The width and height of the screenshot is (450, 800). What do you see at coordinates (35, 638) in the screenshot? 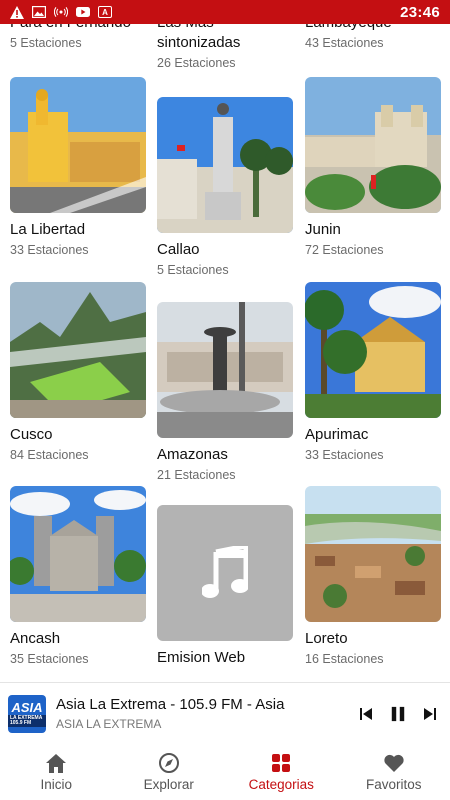
I see `category-name: Ancash` at bounding box center [35, 638].